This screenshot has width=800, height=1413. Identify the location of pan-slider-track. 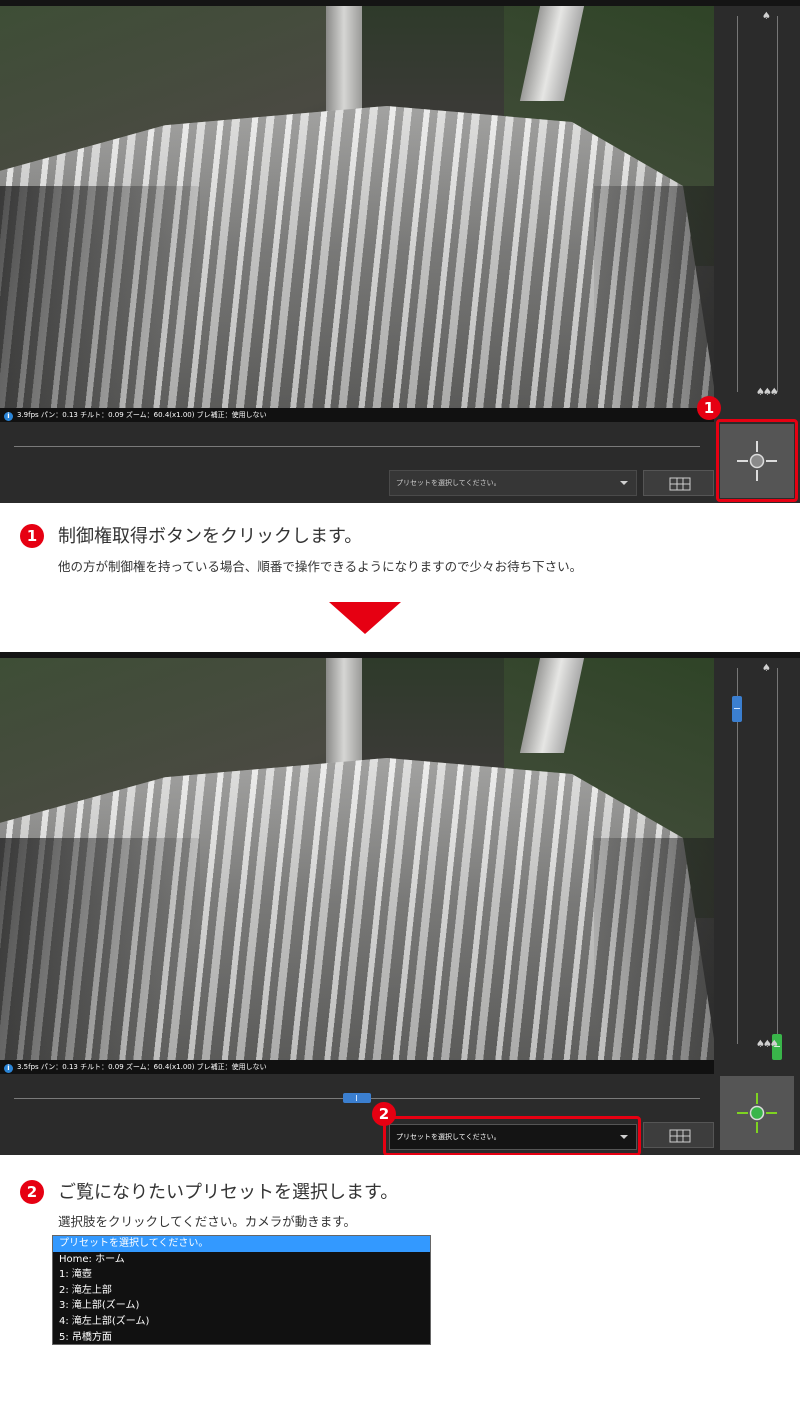
(357, 446).